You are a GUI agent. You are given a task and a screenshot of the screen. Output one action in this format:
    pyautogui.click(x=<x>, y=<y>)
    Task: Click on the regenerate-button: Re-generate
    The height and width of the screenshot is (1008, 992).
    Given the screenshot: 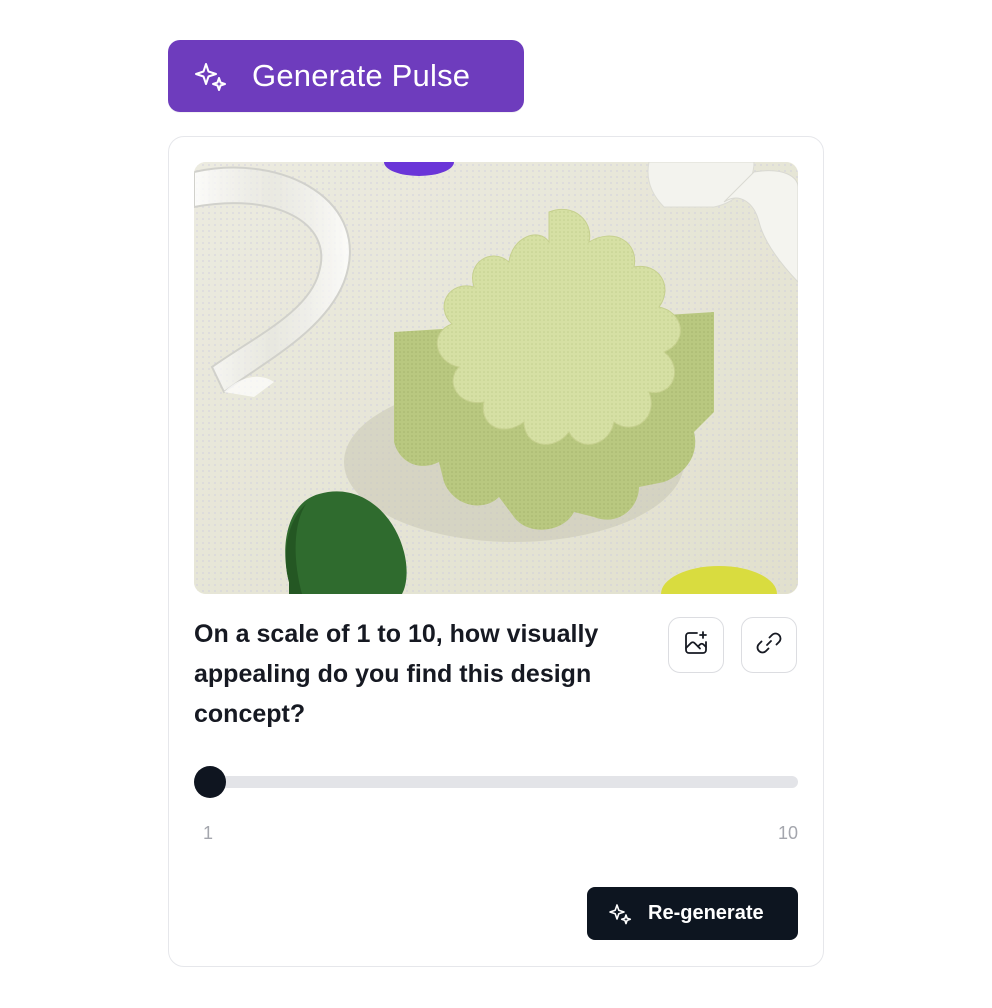 What is the action you would take?
    pyautogui.click(x=692, y=913)
    